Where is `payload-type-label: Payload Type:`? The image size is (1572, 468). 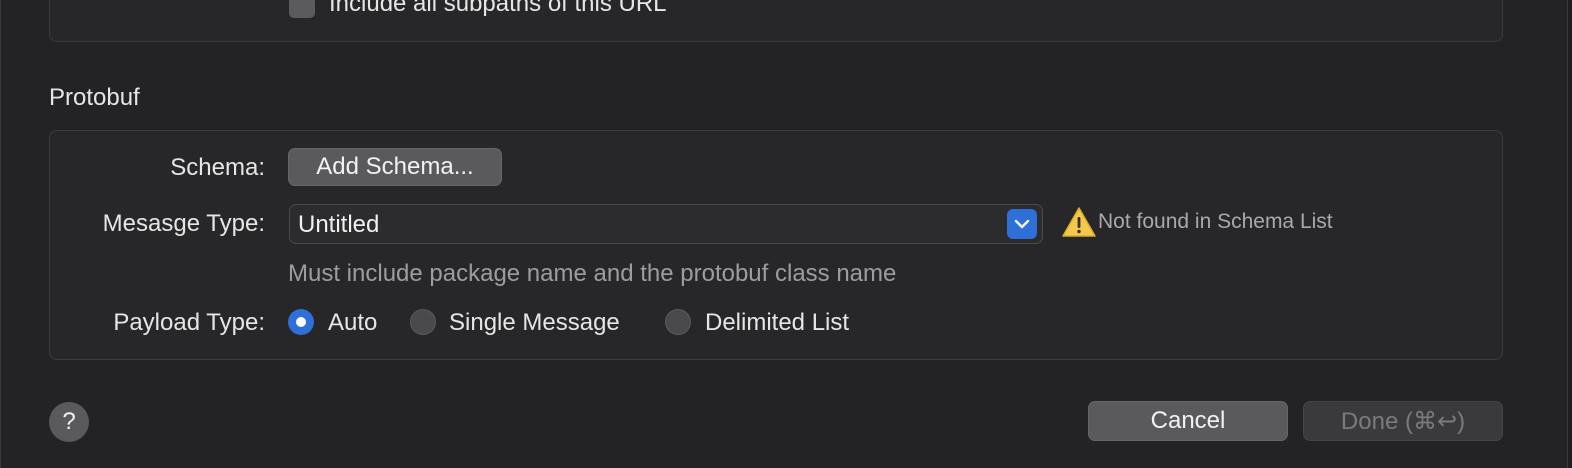 payload-type-label: Payload Type: is located at coordinates (189, 322).